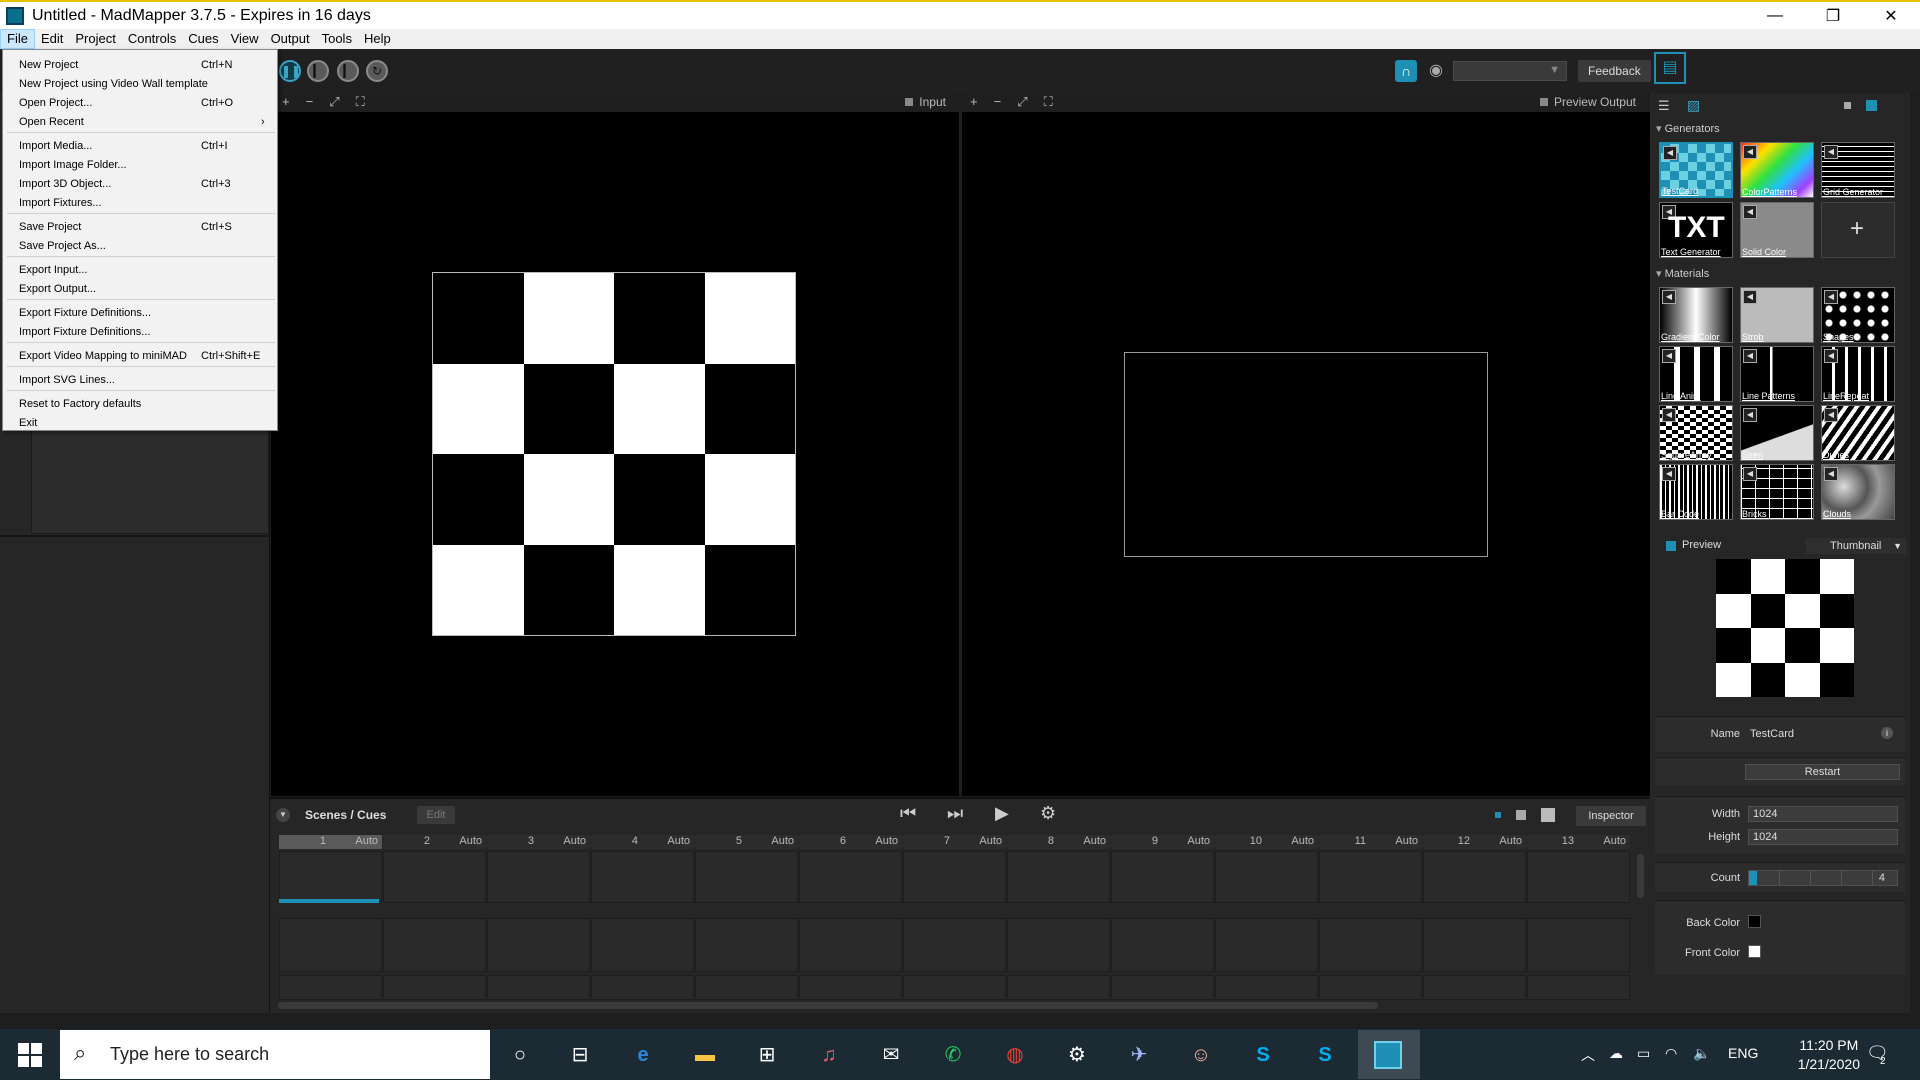  Describe the element at coordinates (1683, 273) in the screenshot. I see `materials-title: Materials` at that location.